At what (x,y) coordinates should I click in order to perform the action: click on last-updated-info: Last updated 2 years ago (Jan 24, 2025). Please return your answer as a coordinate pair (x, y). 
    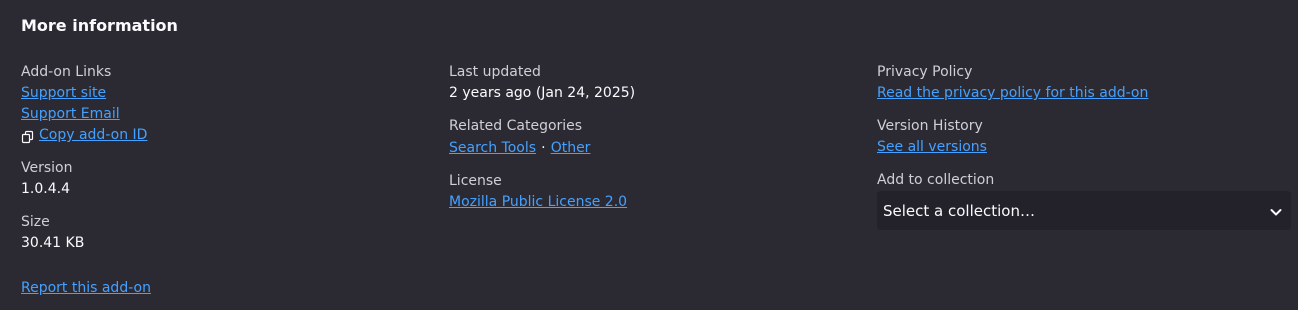
    Looking at the image, I should click on (649, 83).